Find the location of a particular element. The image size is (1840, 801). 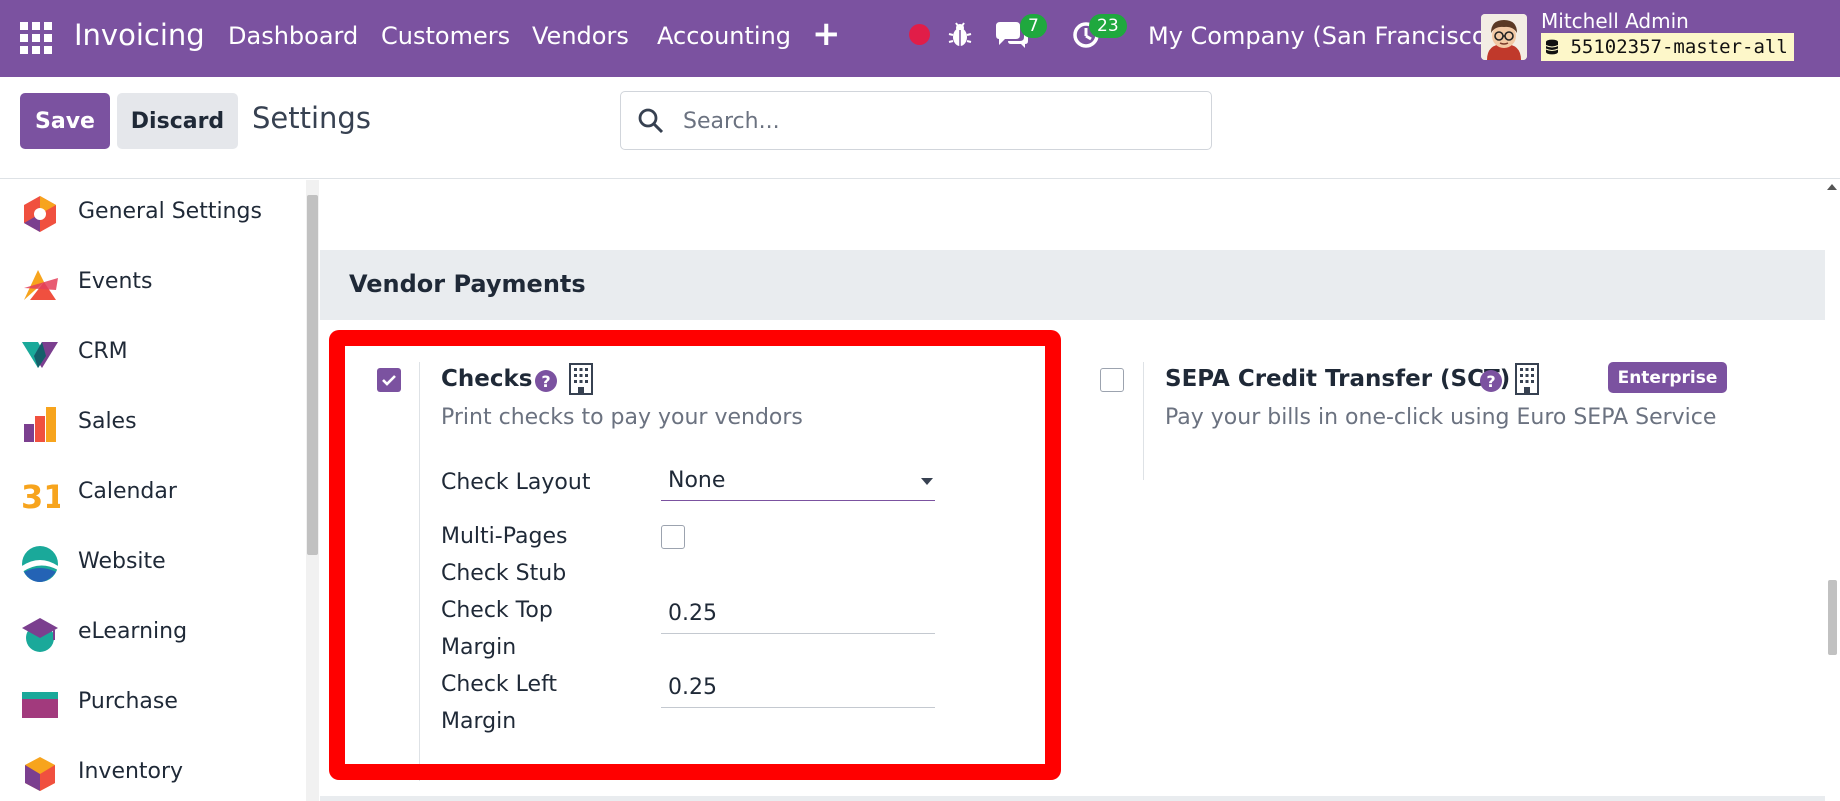

control-panel: Save Discard Settings is located at coordinates (920, 128).